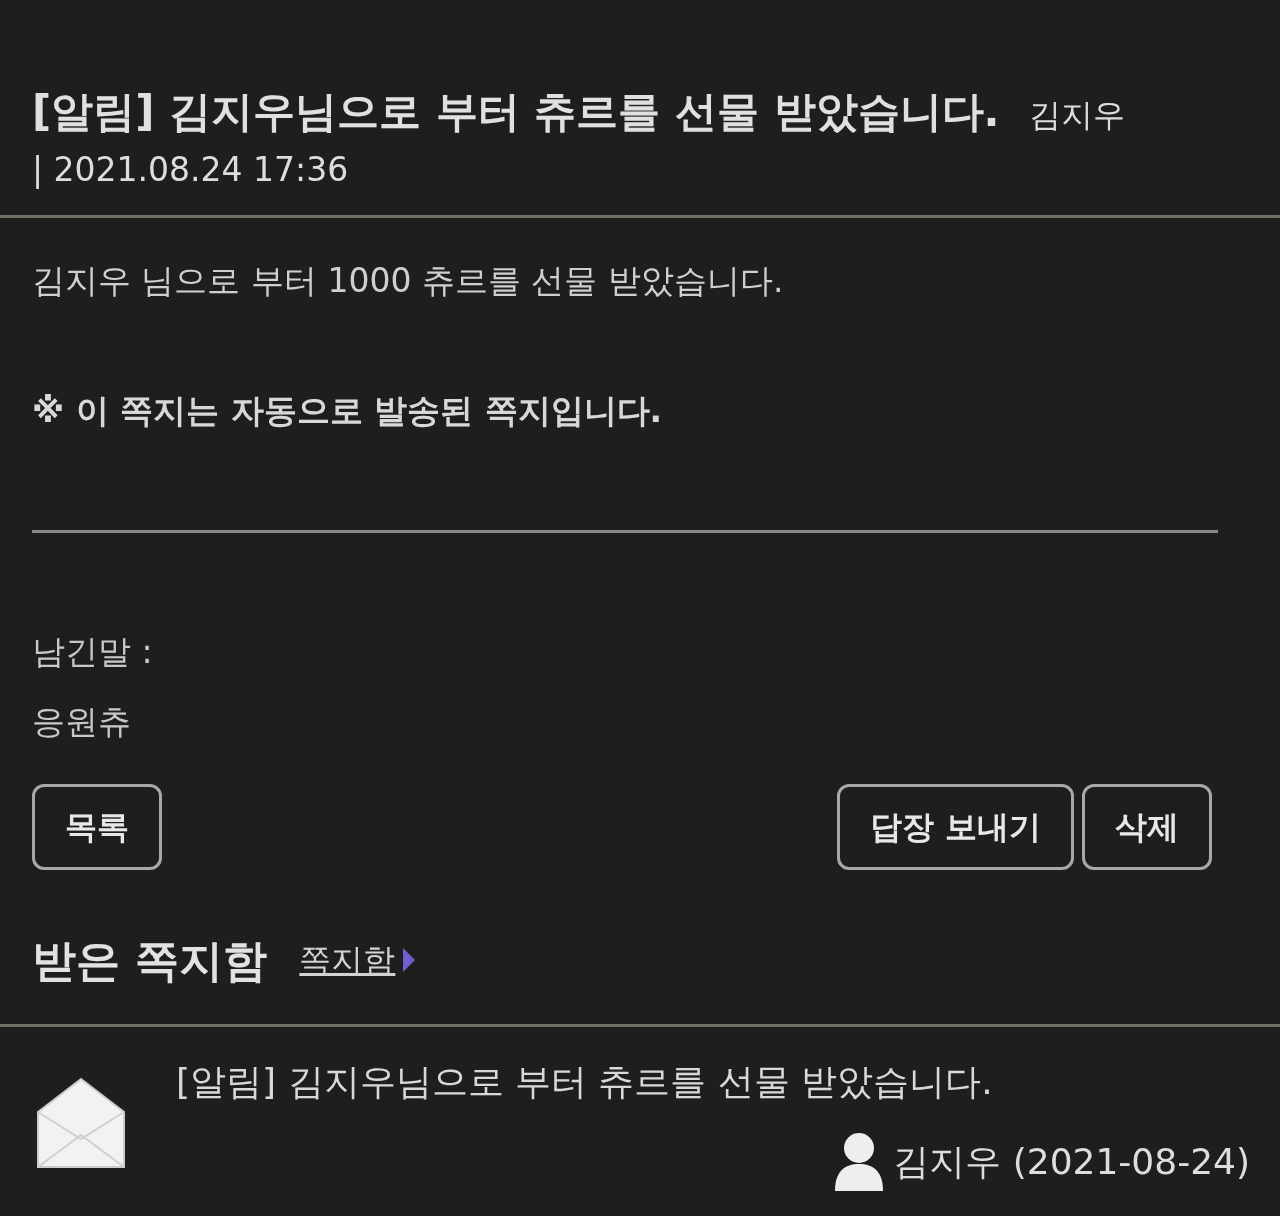 The width and height of the screenshot is (1280, 1216). I want to click on reply-button: 답장 보내기, so click(955, 827).